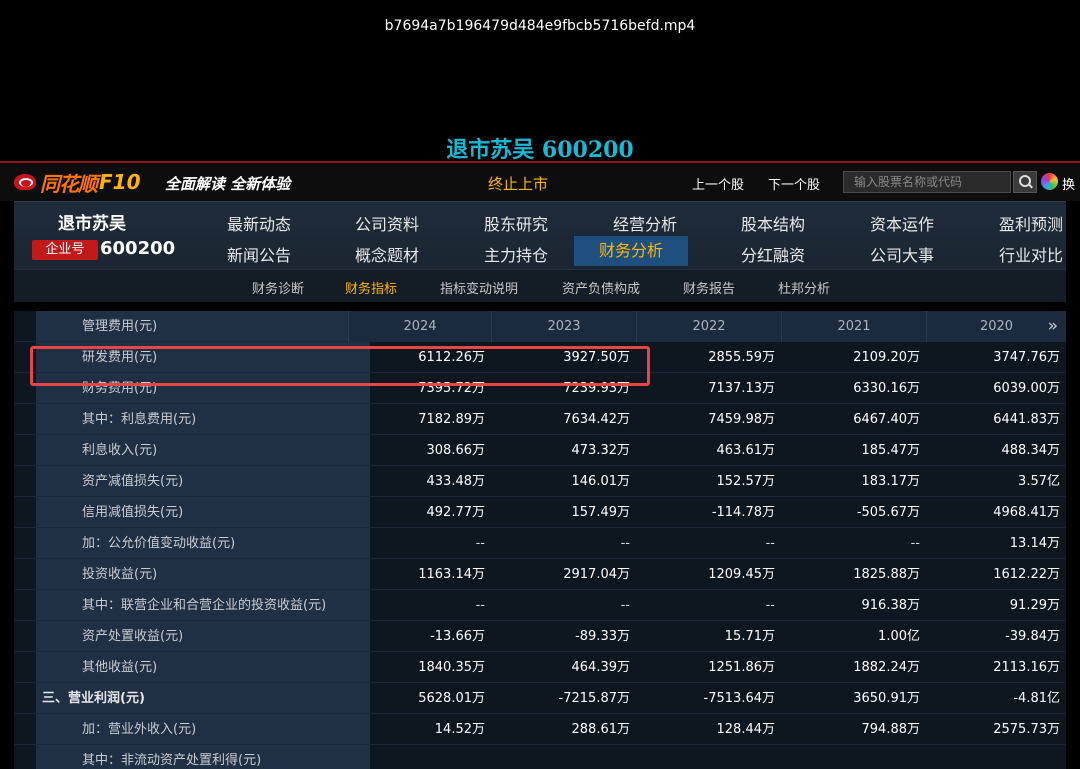 The width and height of the screenshot is (1080, 769). What do you see at coordinates (996, 326) in the screenshot?
I see `year-header: 2020` at bounding box center [996, 326].